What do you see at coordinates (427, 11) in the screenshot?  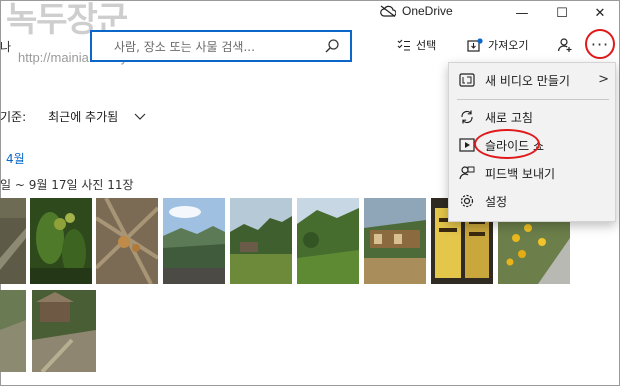 I see `onedrive-label: OneDrive` at bounding box center [427, 11].